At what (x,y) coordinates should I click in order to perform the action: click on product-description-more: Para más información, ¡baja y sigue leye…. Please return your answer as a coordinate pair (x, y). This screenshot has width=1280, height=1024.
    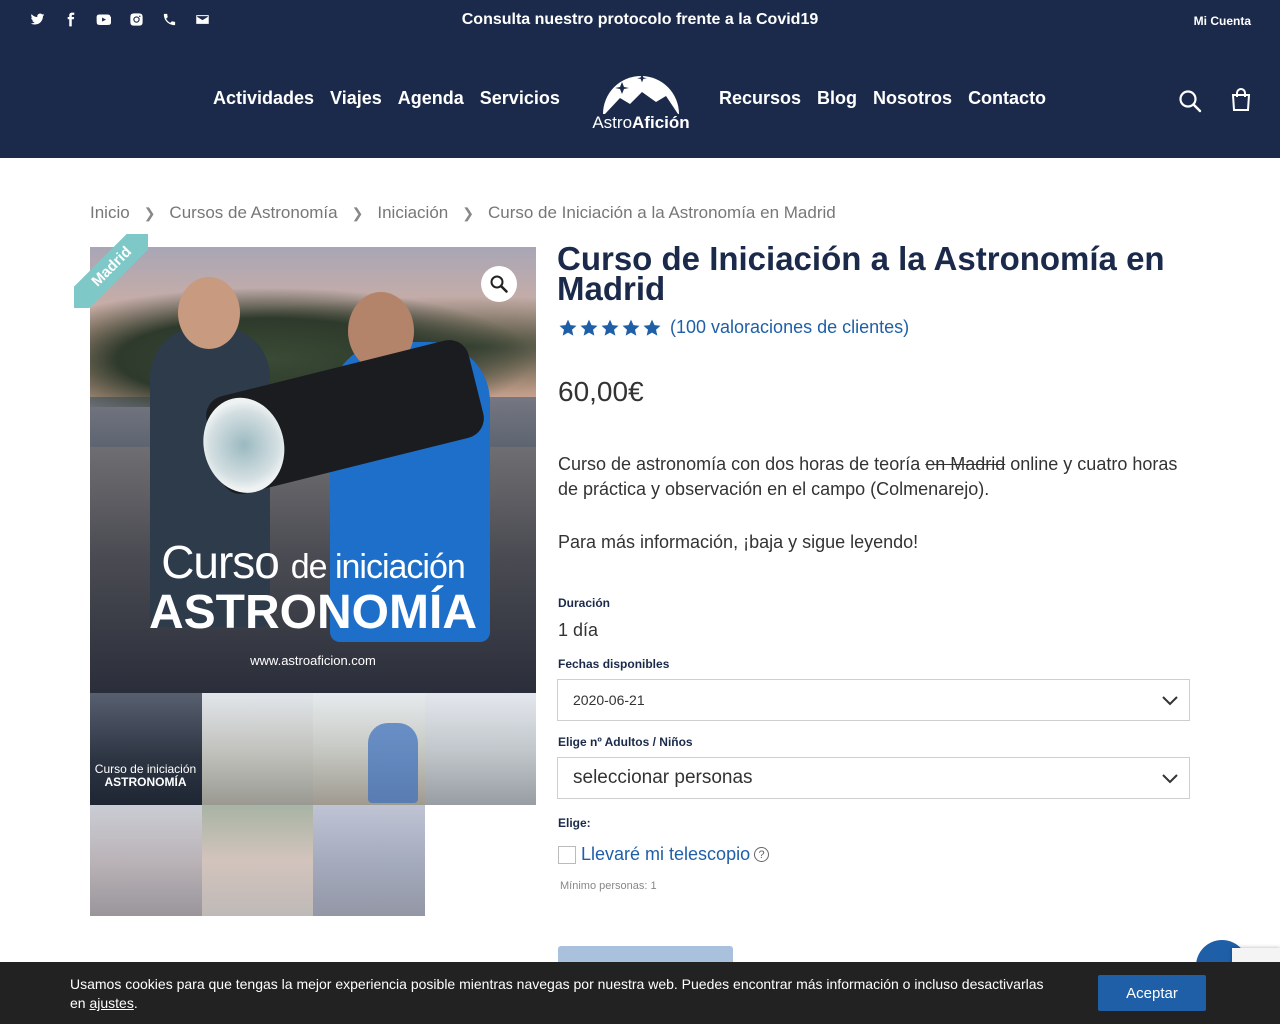
    Looking at the image, I should click on (738, 542).